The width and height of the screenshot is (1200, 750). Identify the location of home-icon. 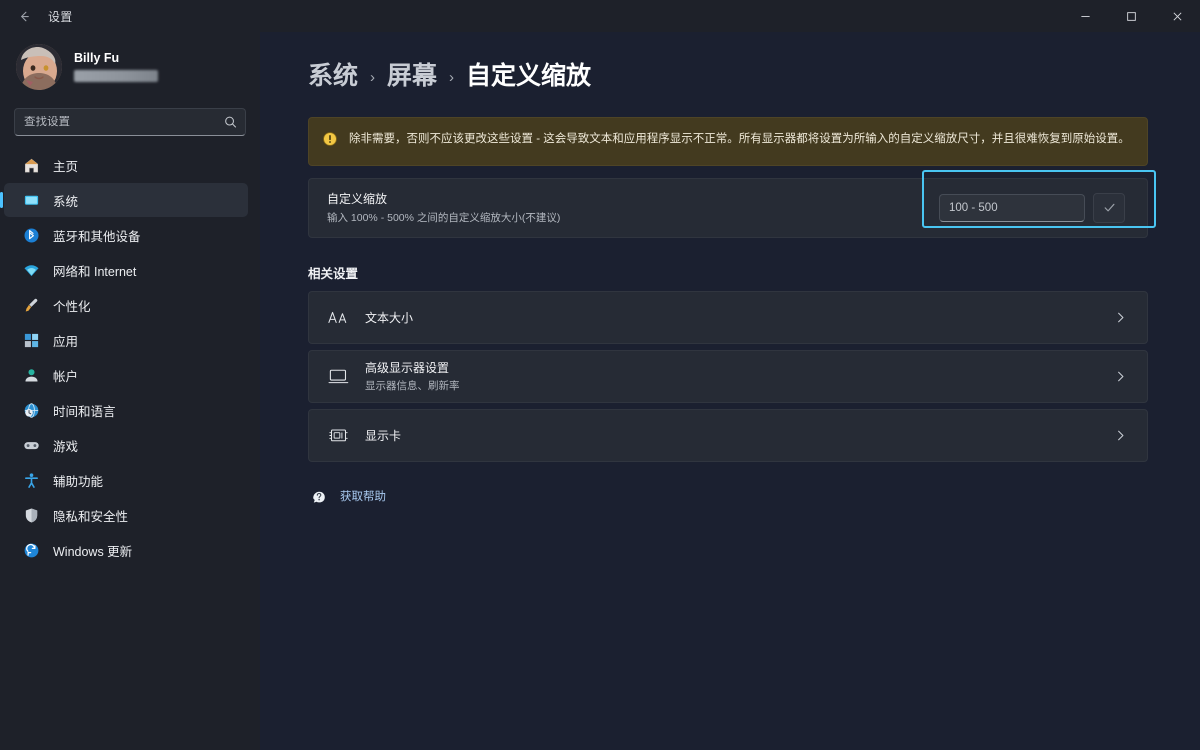
(31, 165).